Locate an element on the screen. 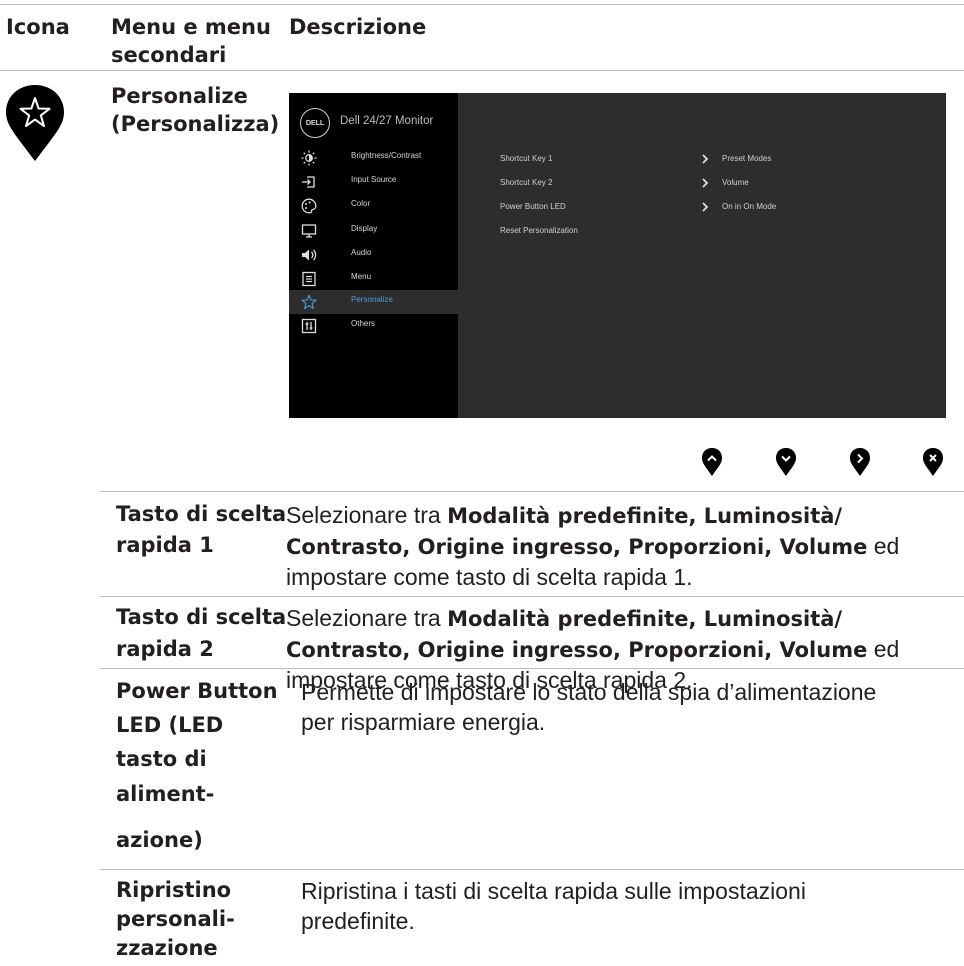 The height and width of the screenshot is (966, 964). row-label: tasto di is located at coordinates (161, 759).